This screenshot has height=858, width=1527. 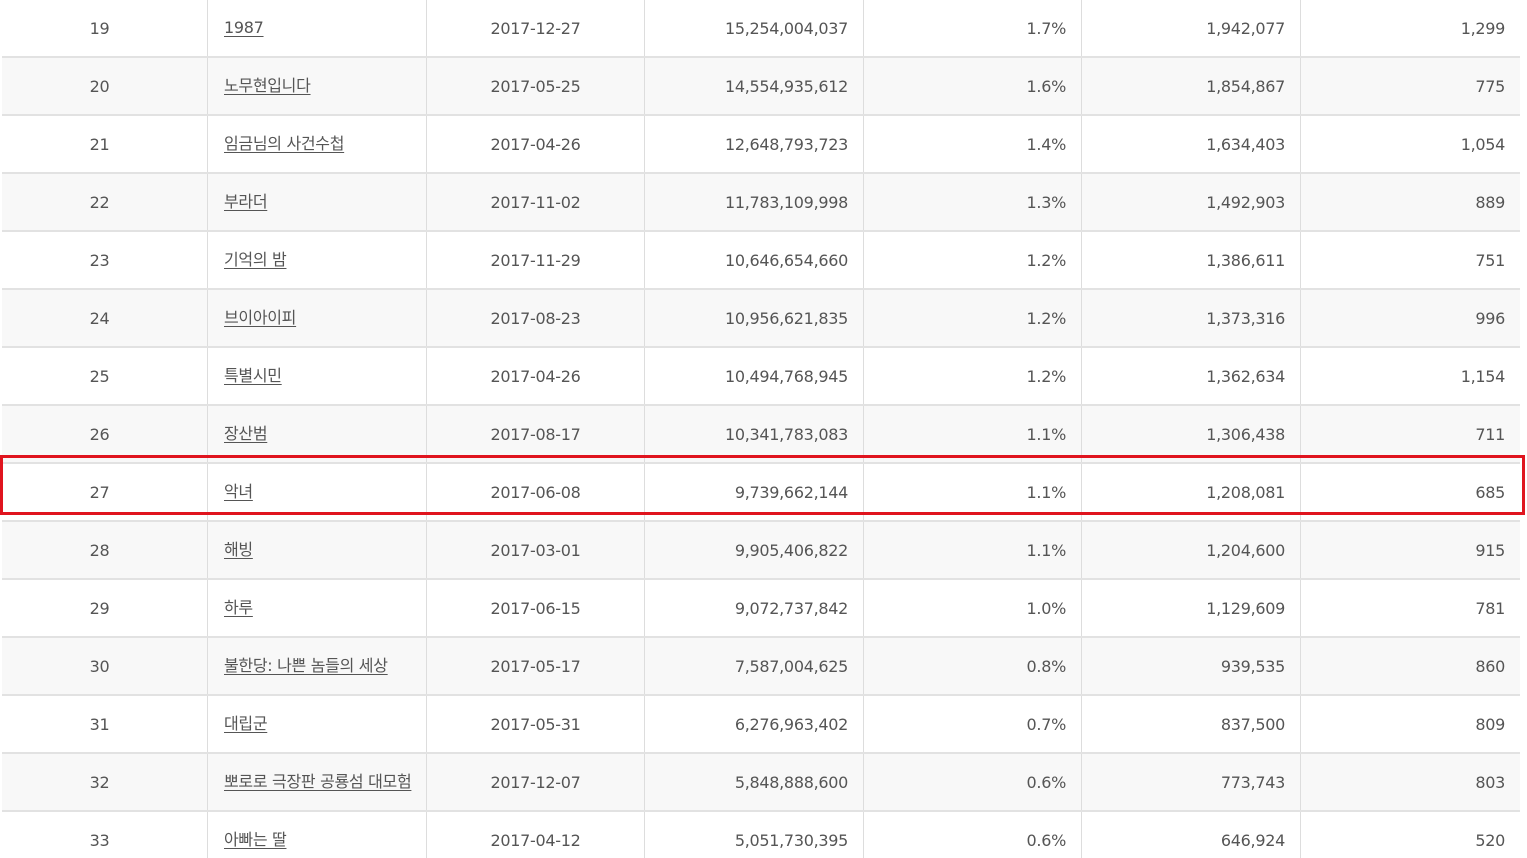 I want to click on movie-title-link: 불한당: 나쁜 놈들의 세상, so click(x=306, y=666).